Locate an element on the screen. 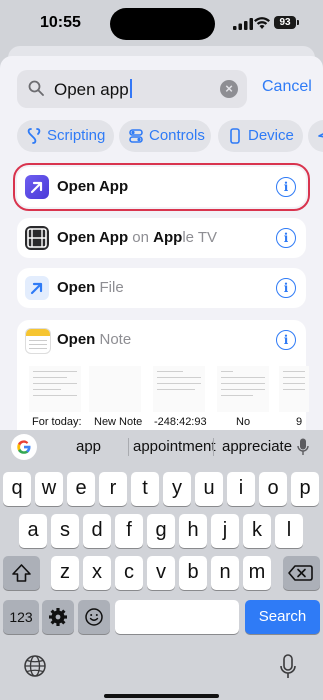  controls-icon is located at coordinates (136, 136).